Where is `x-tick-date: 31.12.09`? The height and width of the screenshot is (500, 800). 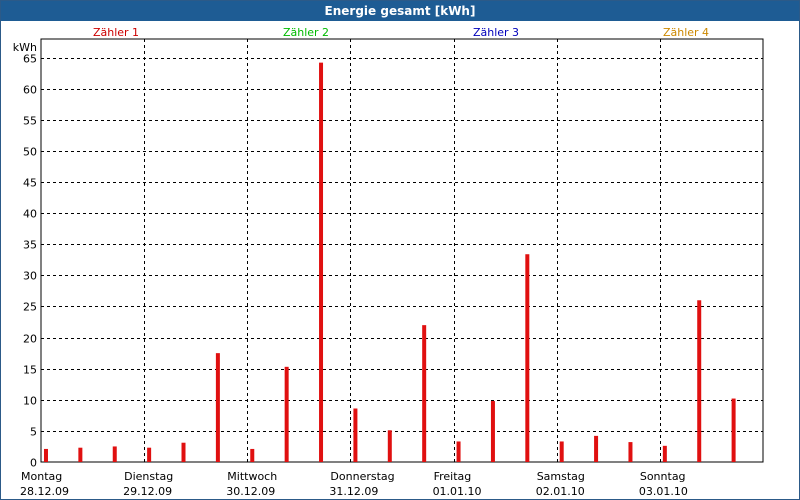 x-tick-date: 31.12.09 is located at coordinates (353, 491).